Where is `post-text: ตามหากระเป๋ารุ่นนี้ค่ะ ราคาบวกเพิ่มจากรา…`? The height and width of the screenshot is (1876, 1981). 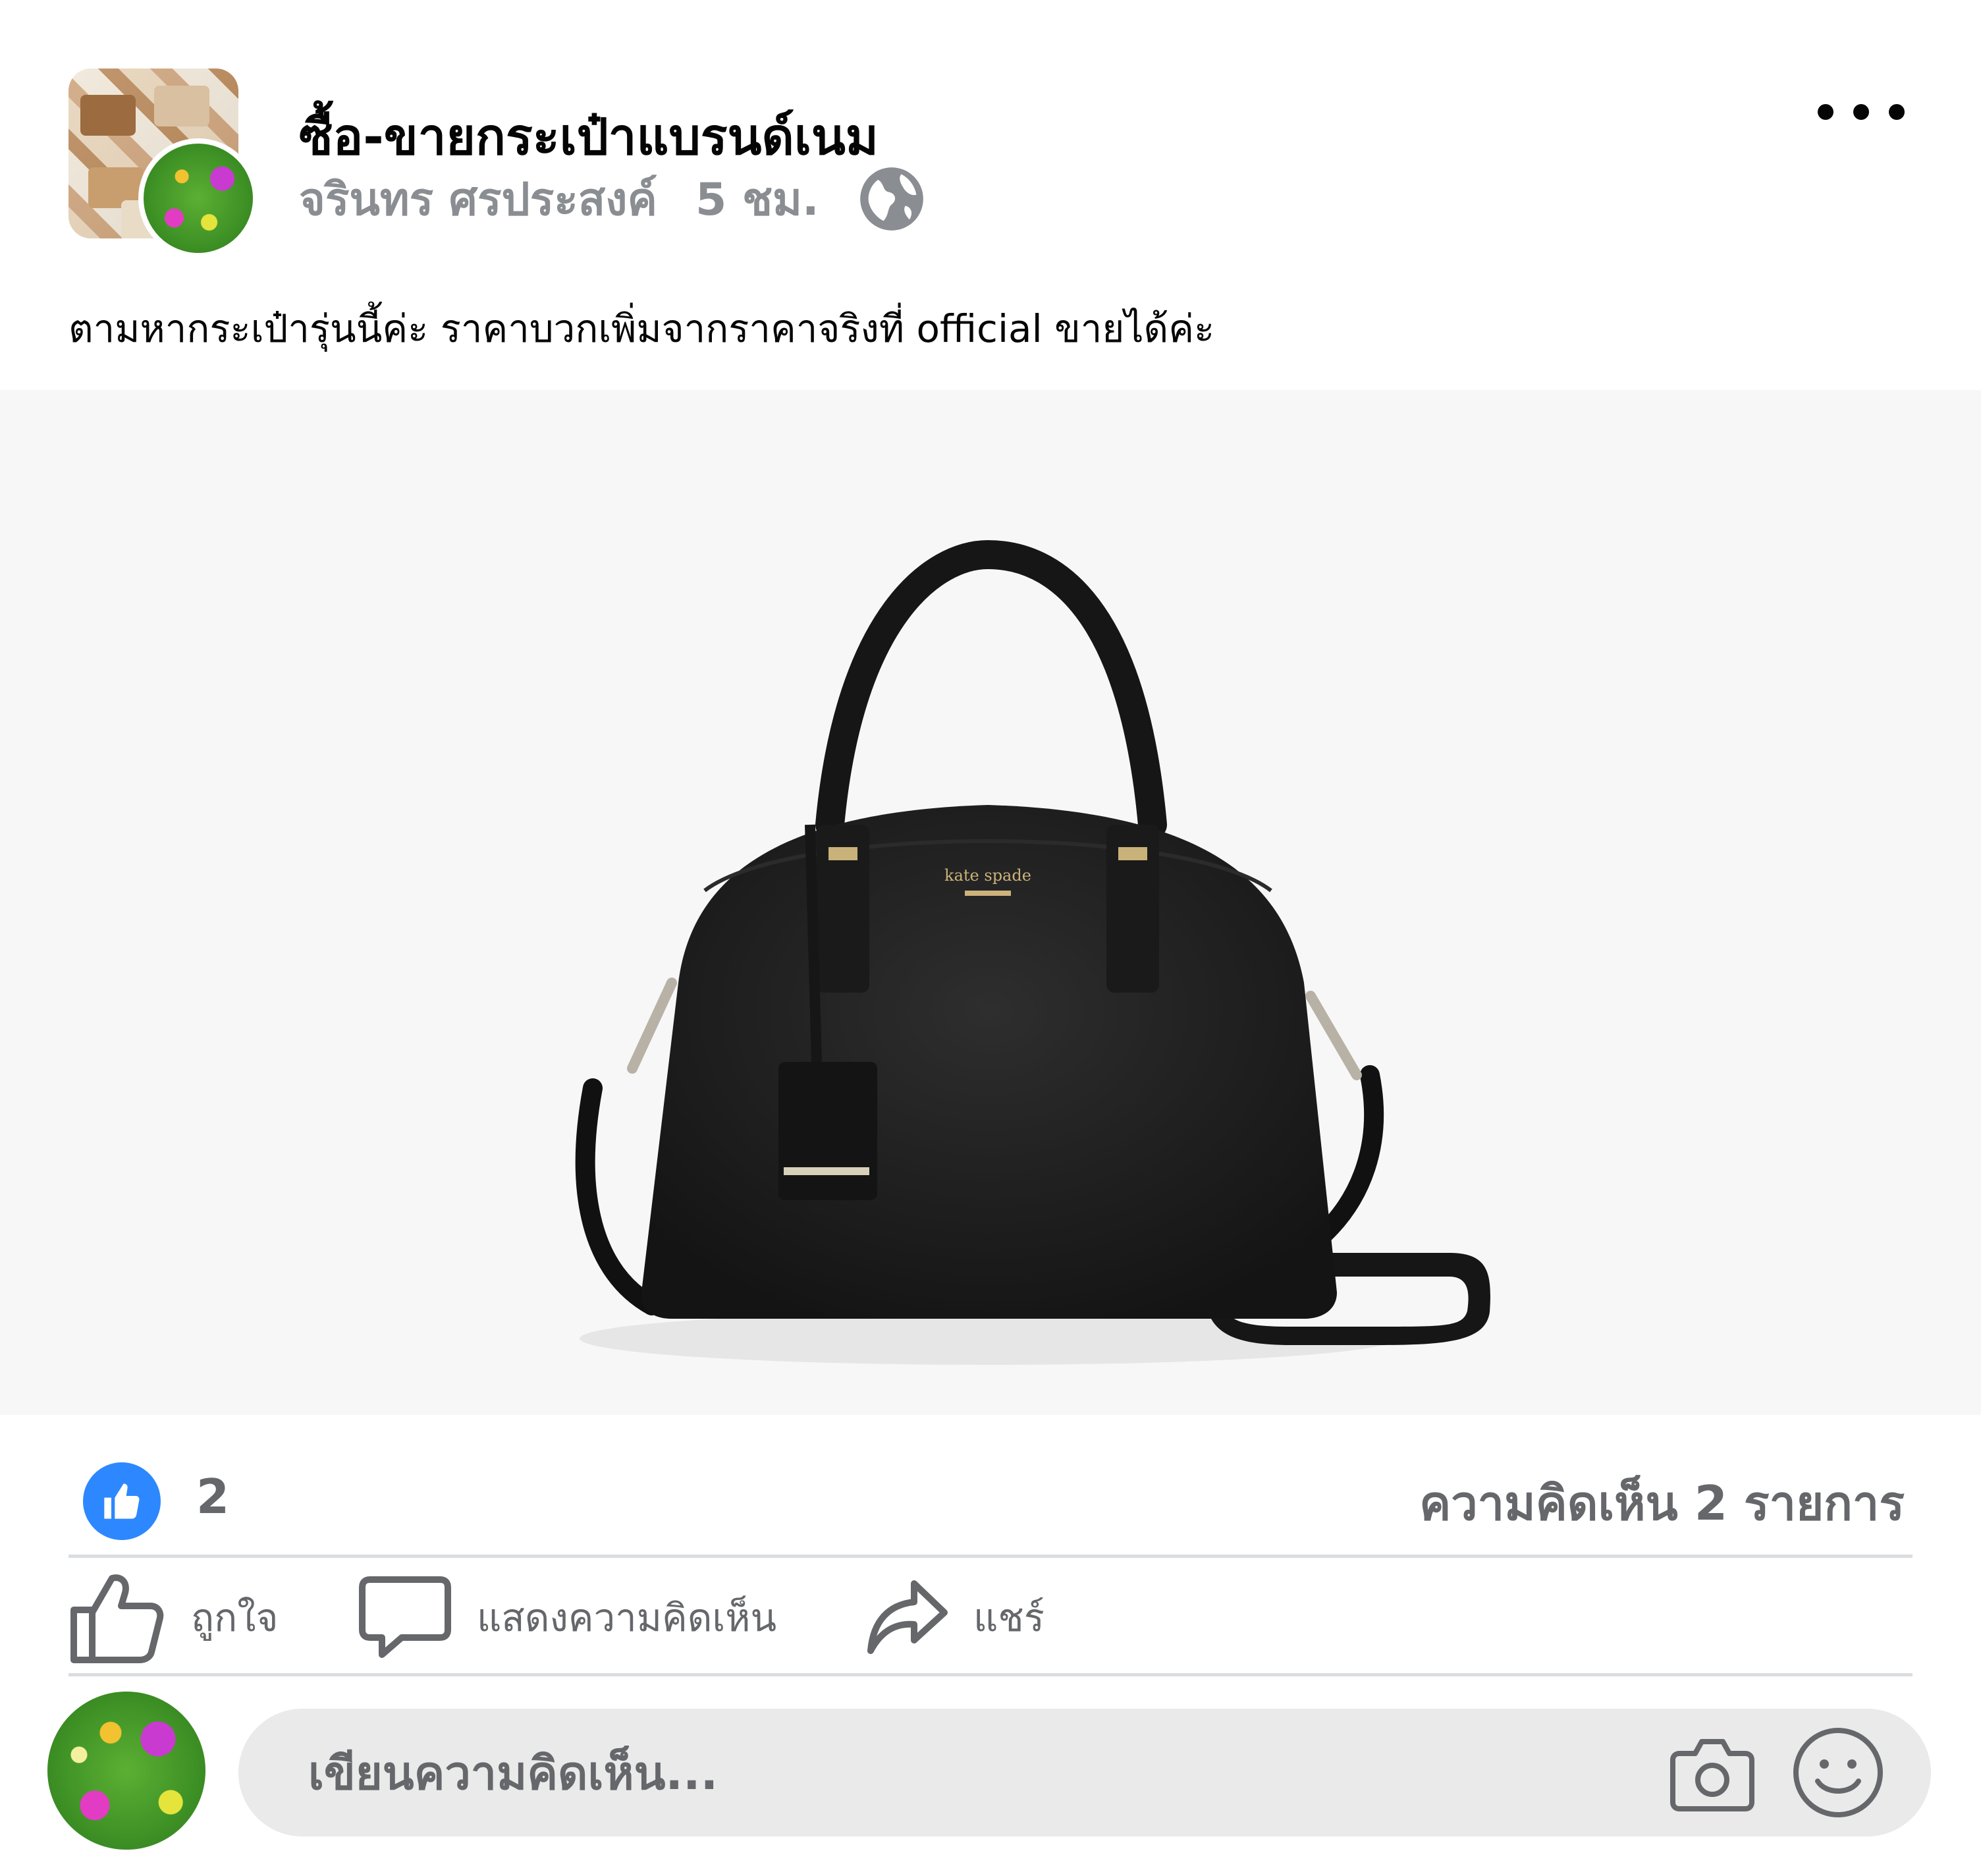
post-text: ตามหากระเป๋ารุ่นนี้ค่ะ ราคาบวกเพิ่มจากรา… is located at coordinates (641, 328).